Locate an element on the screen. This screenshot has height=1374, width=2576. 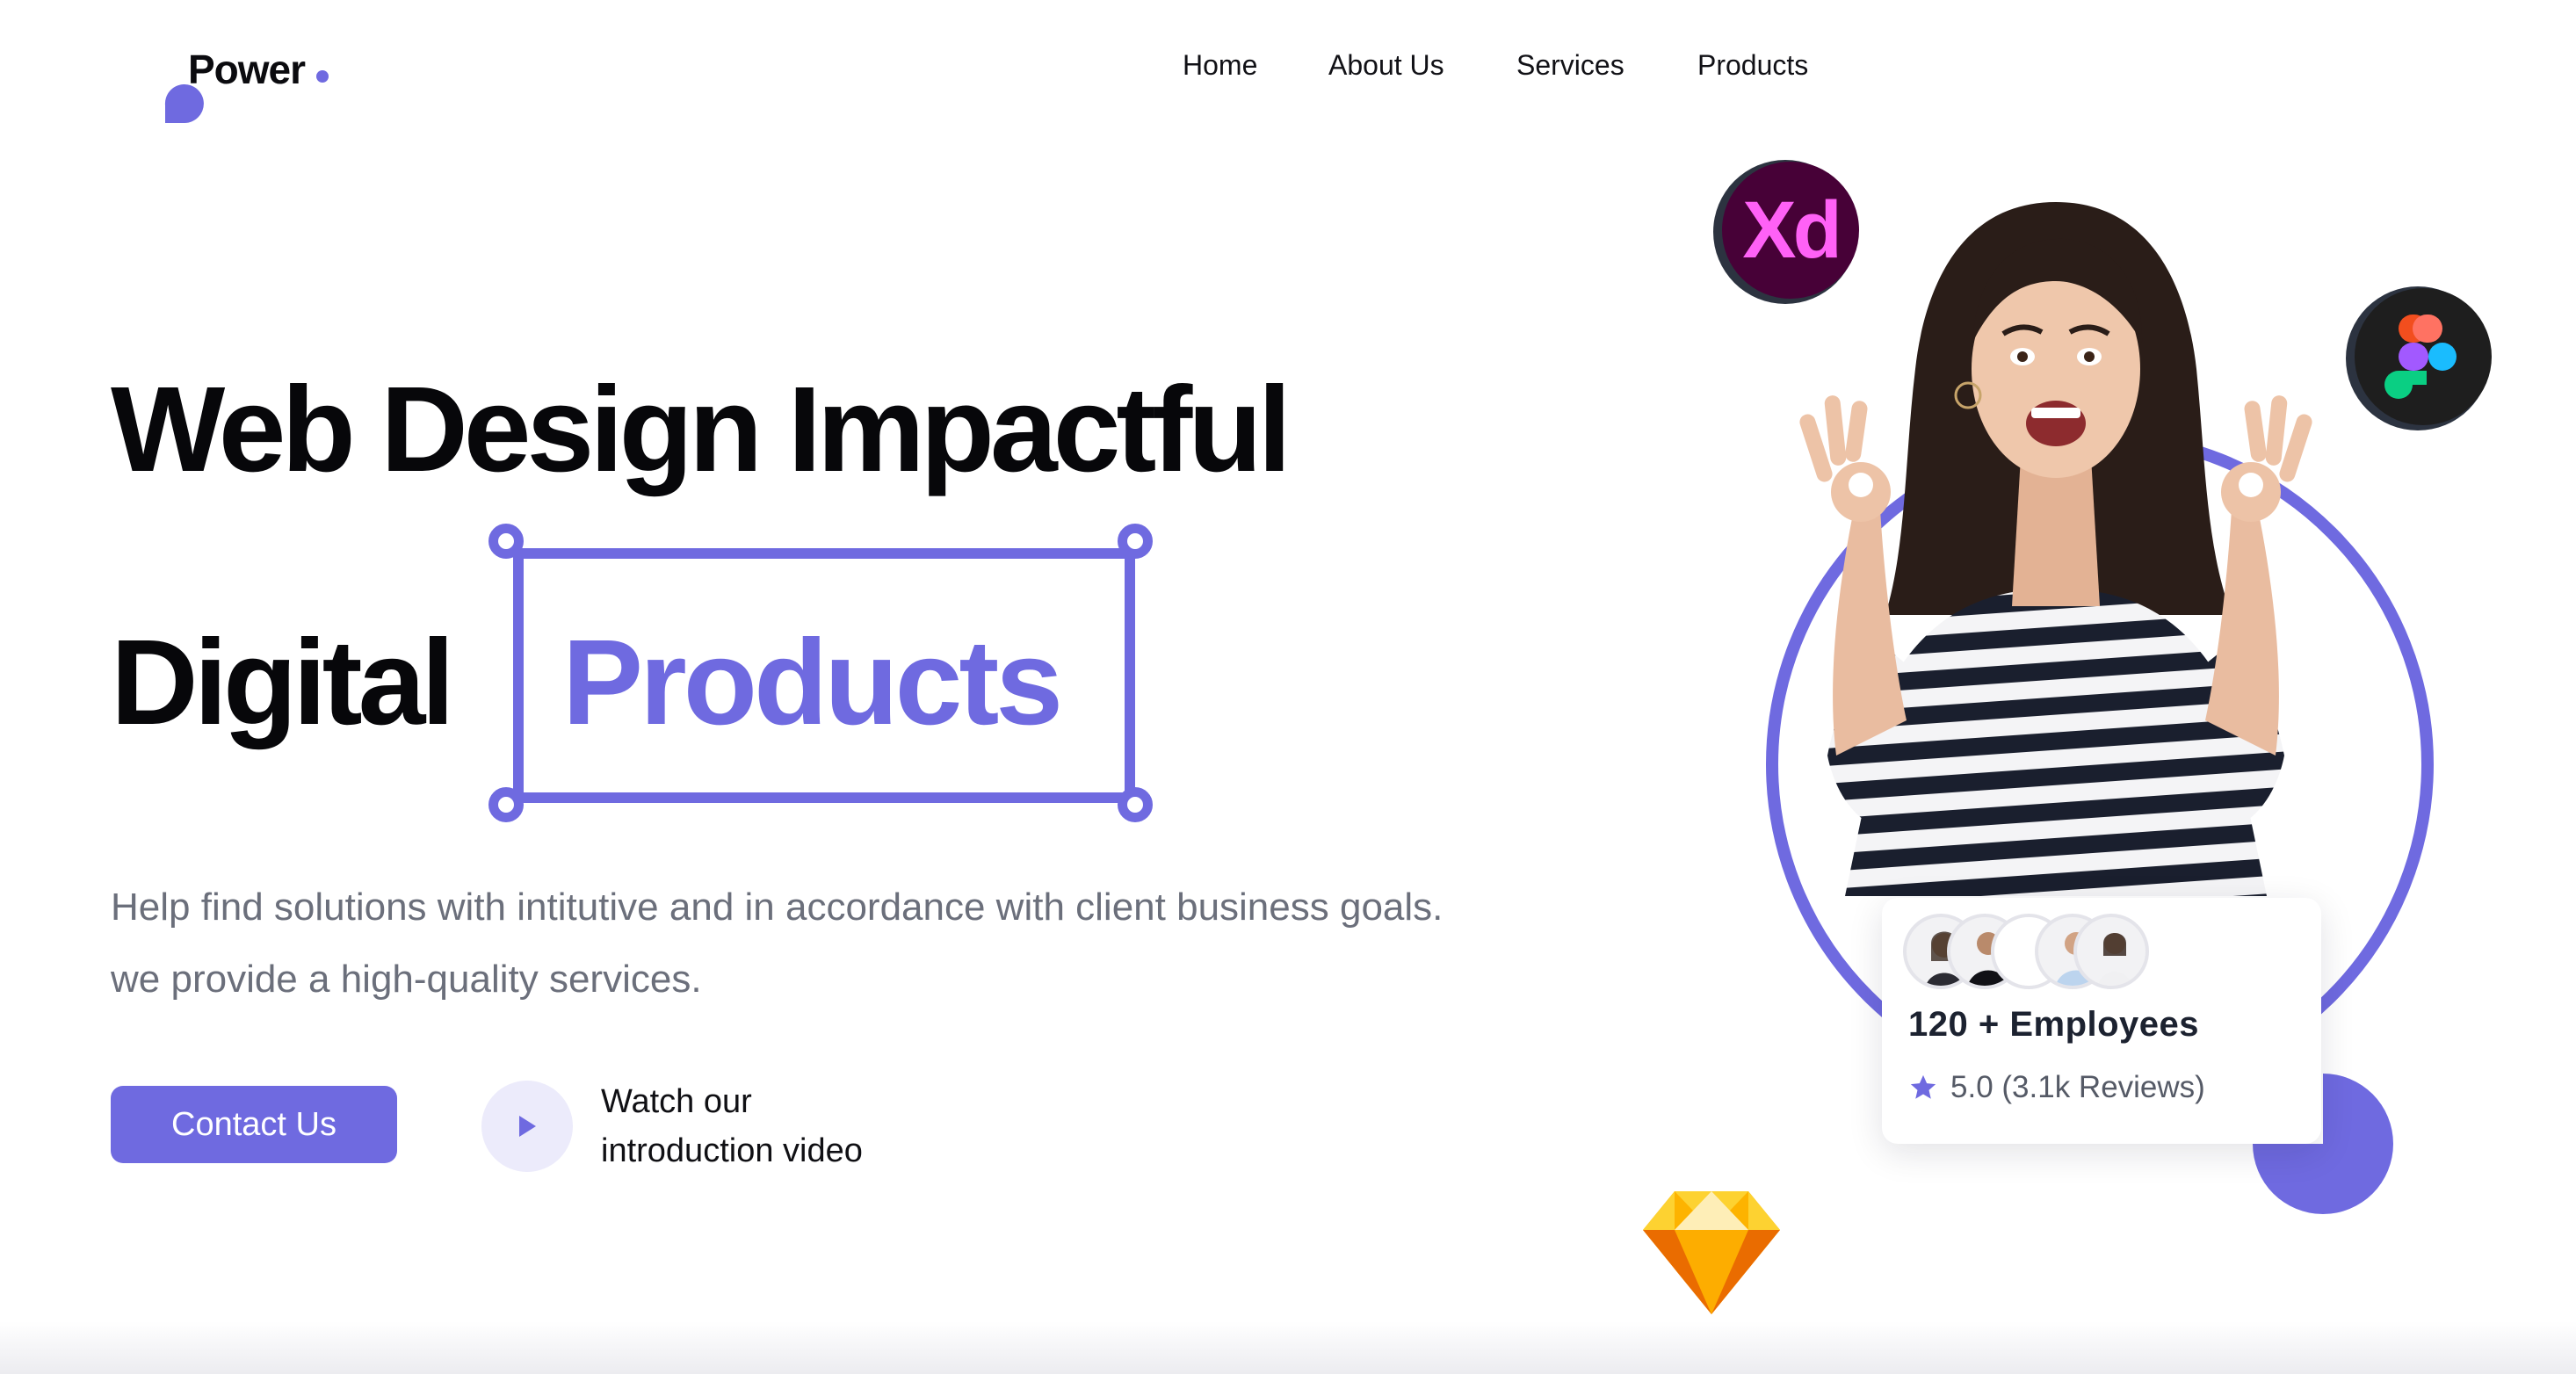
rating-row: 5.0 (3.1k Reviews) is located at coordinates (2056, 1087).